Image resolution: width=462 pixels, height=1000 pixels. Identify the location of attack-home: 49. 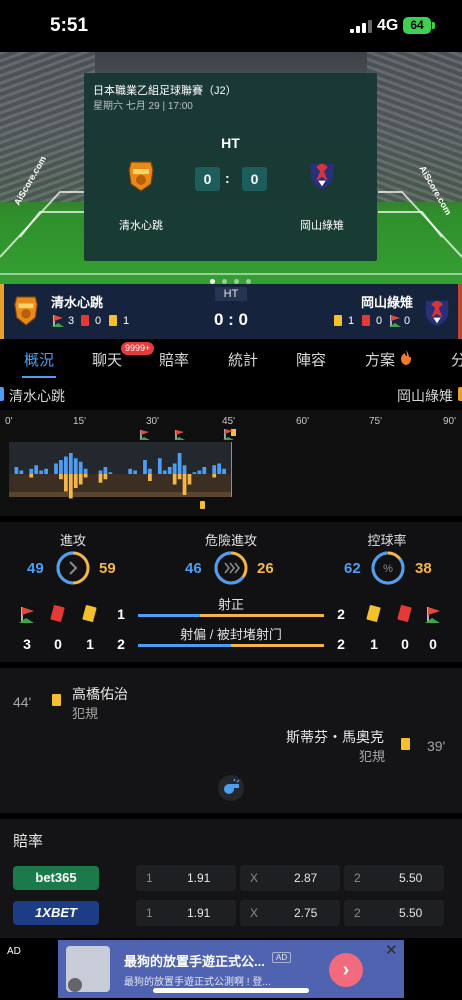
(35, 568).